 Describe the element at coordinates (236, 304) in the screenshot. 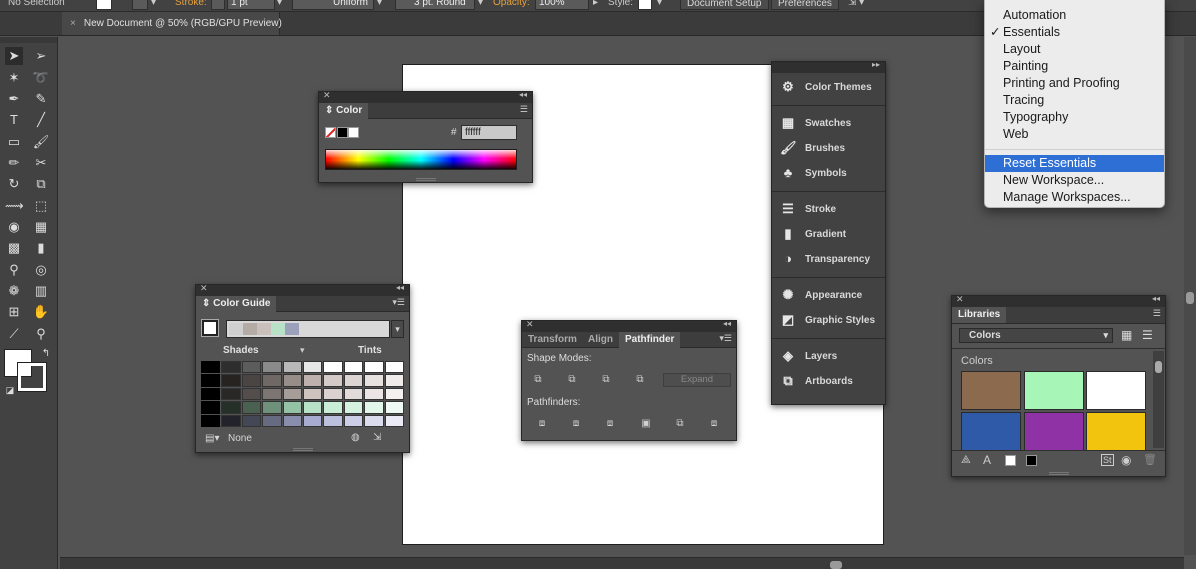

I see `tab-color-guide: ⇕ Color Guide` at that location.